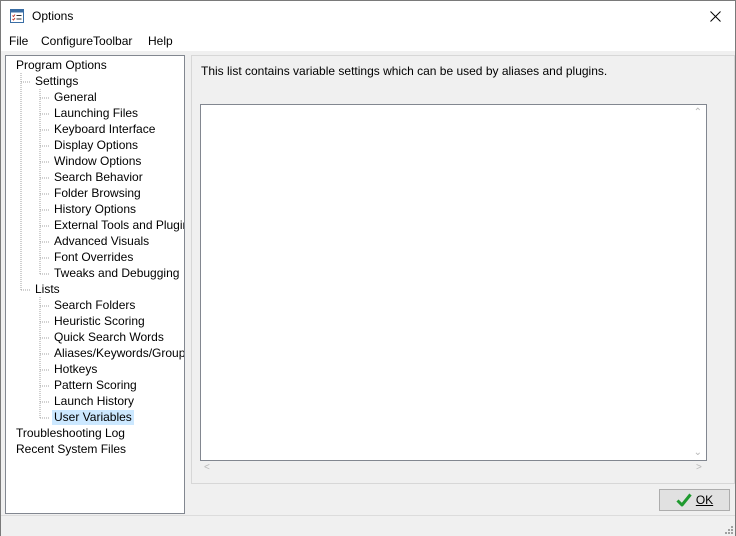 The image size is (736, 536). Describe the element at coordinates (93, 417) in the screenshot. I see `tree-node: User Variables` at that location.